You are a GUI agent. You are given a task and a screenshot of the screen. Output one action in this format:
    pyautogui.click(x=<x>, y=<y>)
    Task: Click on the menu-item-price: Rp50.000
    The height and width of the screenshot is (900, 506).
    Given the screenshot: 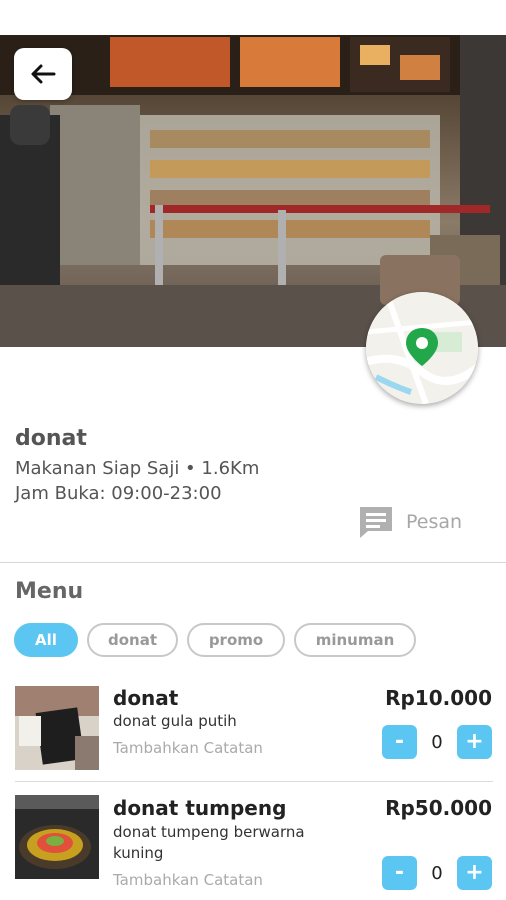 What is the action you would take?
    pyautogui.click(x=438, y=808)
    